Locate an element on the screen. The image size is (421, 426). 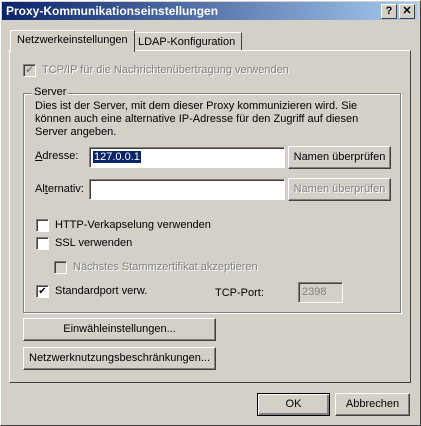
ssl-label: SSL verwenden is located at coordinates (94, 243).